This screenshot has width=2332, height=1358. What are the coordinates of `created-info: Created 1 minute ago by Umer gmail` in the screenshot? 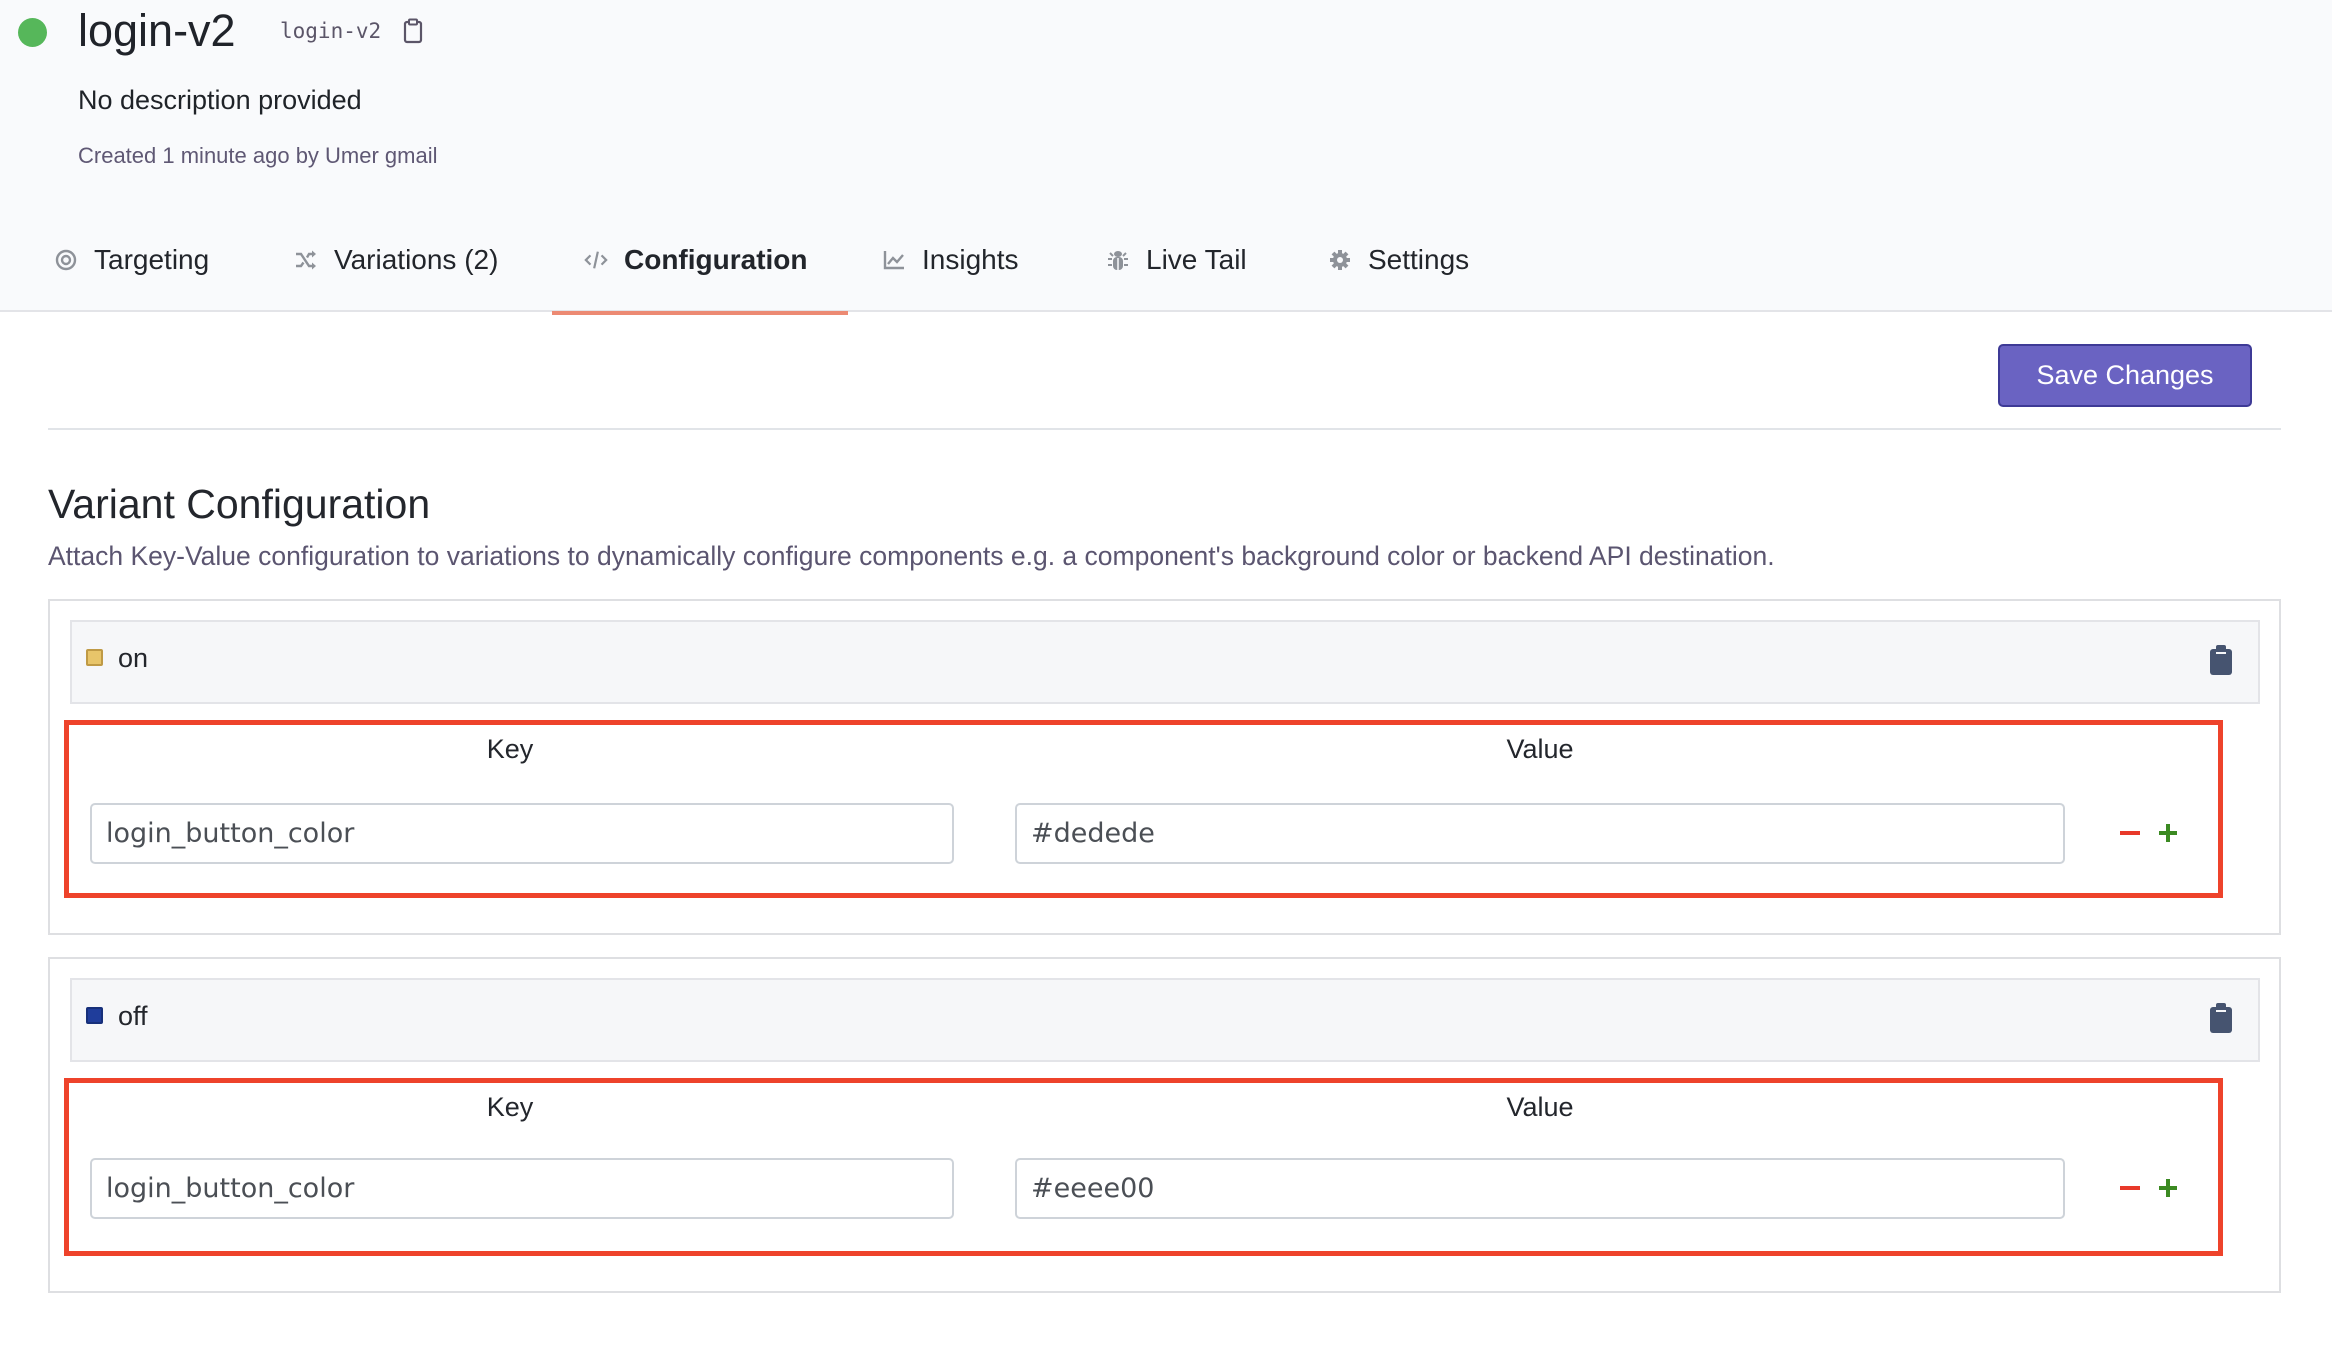 It's located at (258, 155).